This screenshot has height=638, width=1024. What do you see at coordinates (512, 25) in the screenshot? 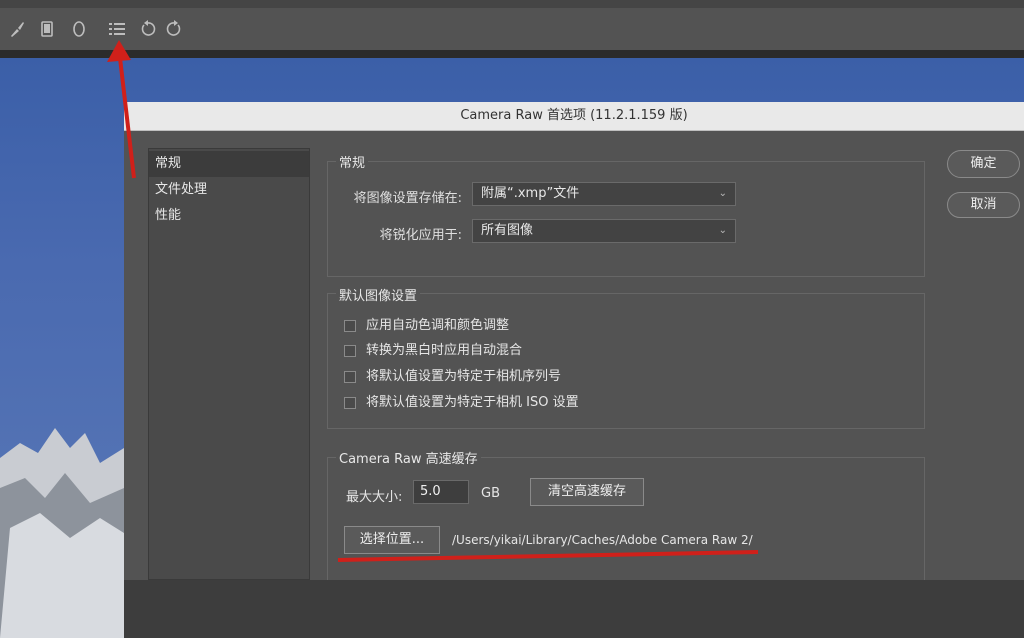
I see `top-toolbar` at bounding box center [512, 25].